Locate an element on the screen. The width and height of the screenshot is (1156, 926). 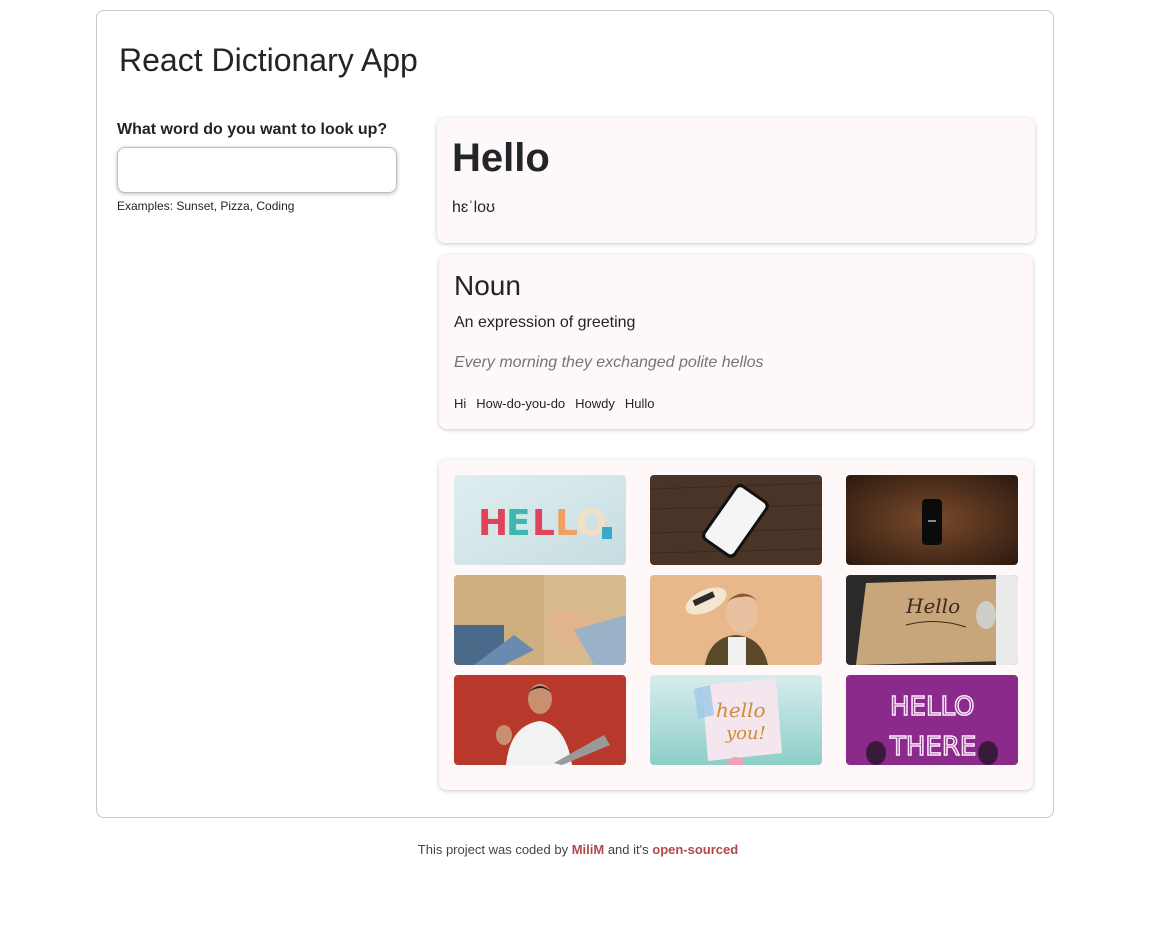
word-heading: Hello is located at coordinates (501, 158).